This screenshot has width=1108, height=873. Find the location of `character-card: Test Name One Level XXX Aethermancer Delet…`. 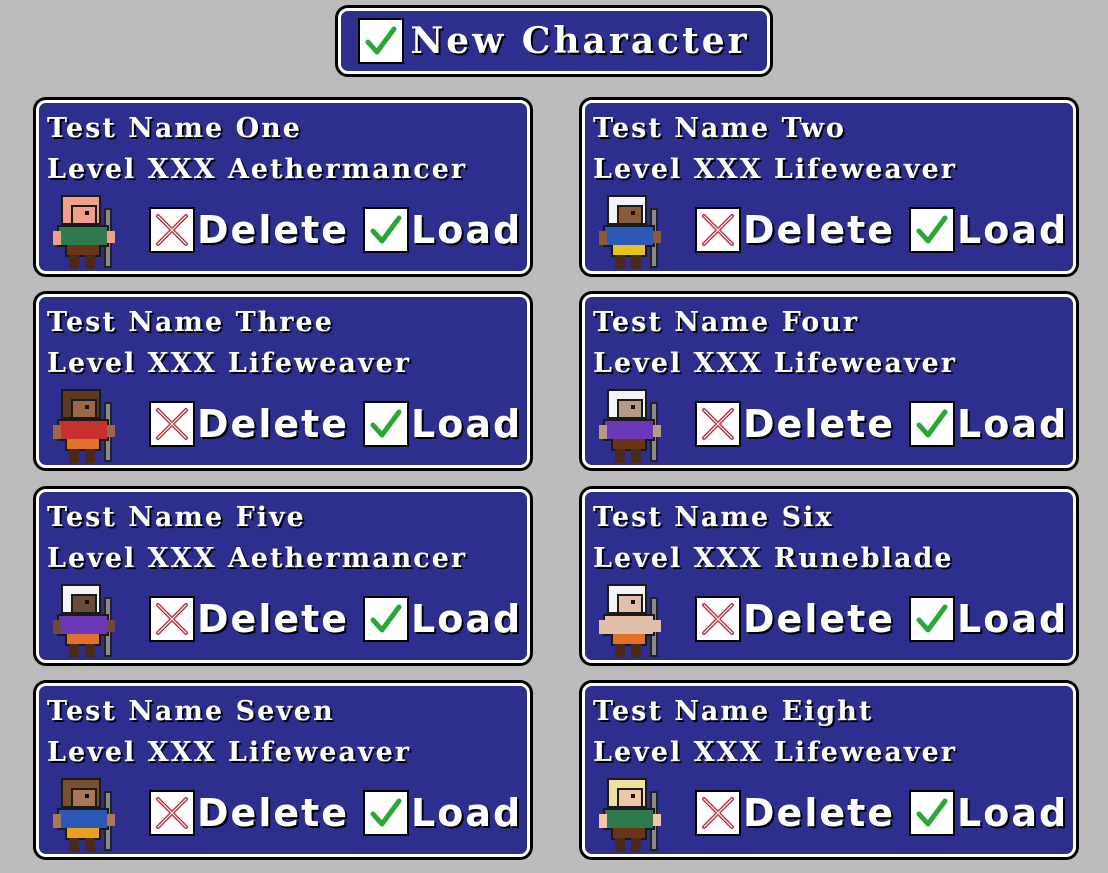

character-card: Test Name One Level XXX Aethermancer Delet… is located at coordinates (283, 187).